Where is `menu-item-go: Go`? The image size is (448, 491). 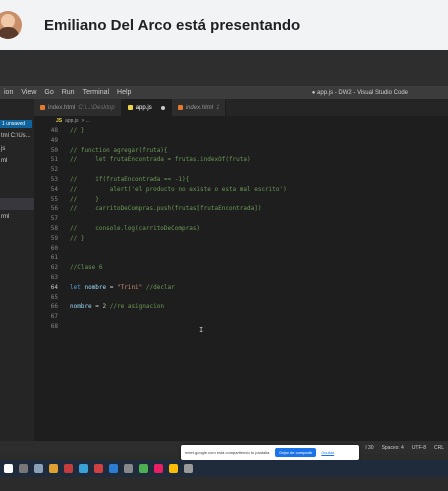 menu-item-go: Go is located at coordinates (48, 92).